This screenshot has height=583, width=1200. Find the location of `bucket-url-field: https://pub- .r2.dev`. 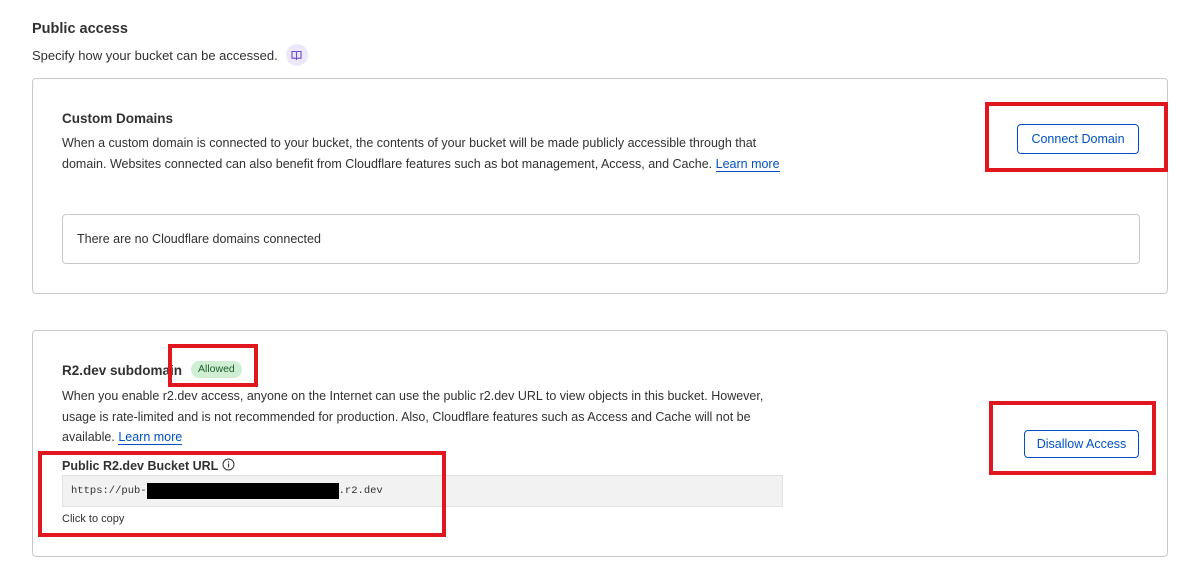

bucket-url-field: https://pub- .r2.dev is located at coordinates (422, 491).